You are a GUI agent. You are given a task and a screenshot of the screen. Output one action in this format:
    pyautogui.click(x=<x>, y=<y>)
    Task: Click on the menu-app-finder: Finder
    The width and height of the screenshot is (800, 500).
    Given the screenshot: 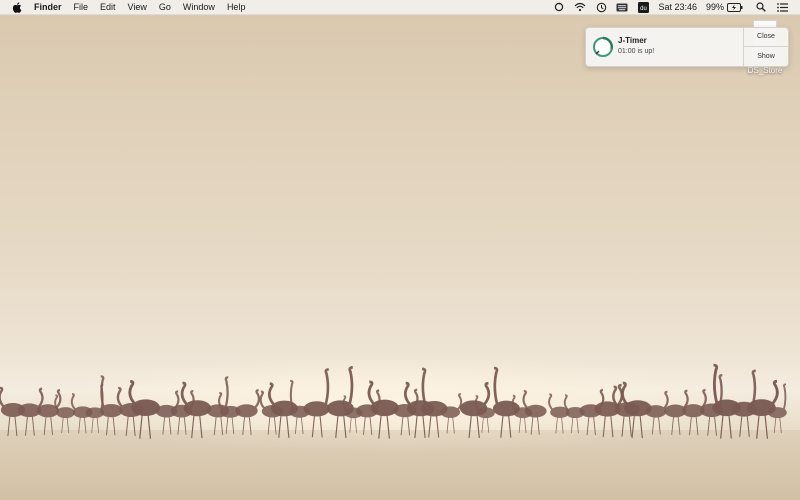 What is the action you would take?
    pyautogui.click(x=48, y=7)
    